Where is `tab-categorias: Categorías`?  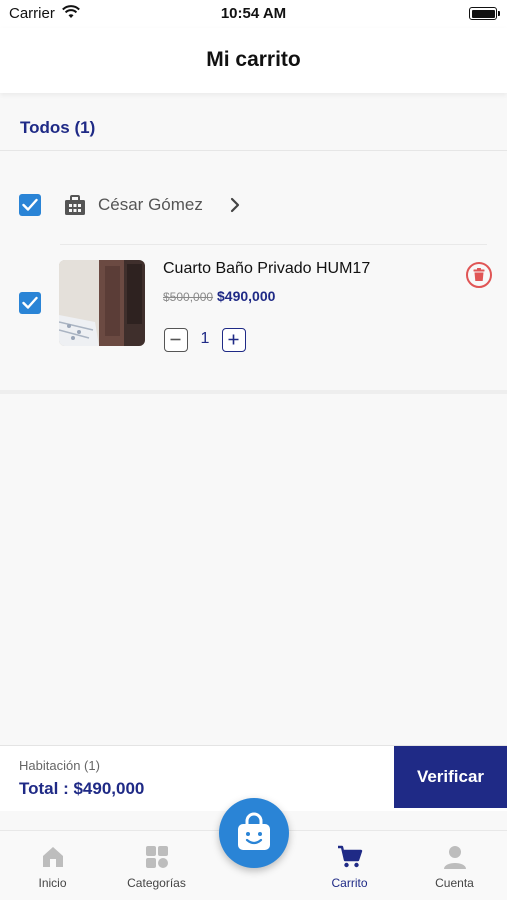 tab-categorias: Categorías is located at coordinates (156, 865).